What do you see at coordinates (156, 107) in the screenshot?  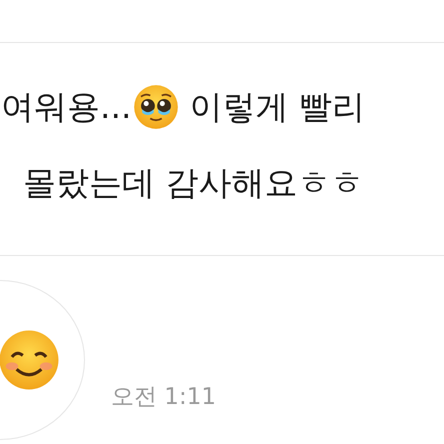 I see `teary-face-icon` at bounding box center [156, 107].